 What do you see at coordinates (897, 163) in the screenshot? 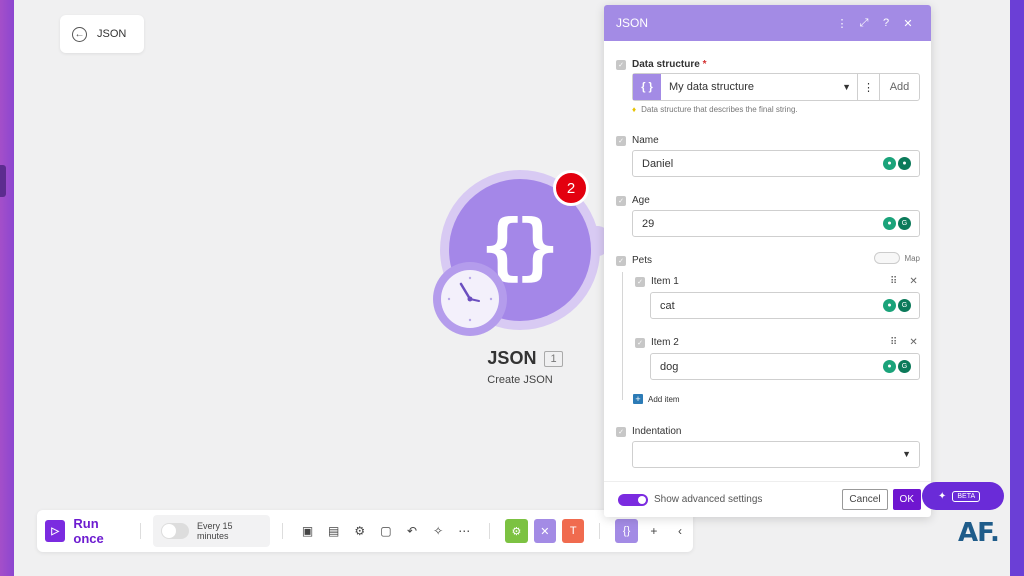
I see `field-icons: ● ●` at bounding box center [897, 163].